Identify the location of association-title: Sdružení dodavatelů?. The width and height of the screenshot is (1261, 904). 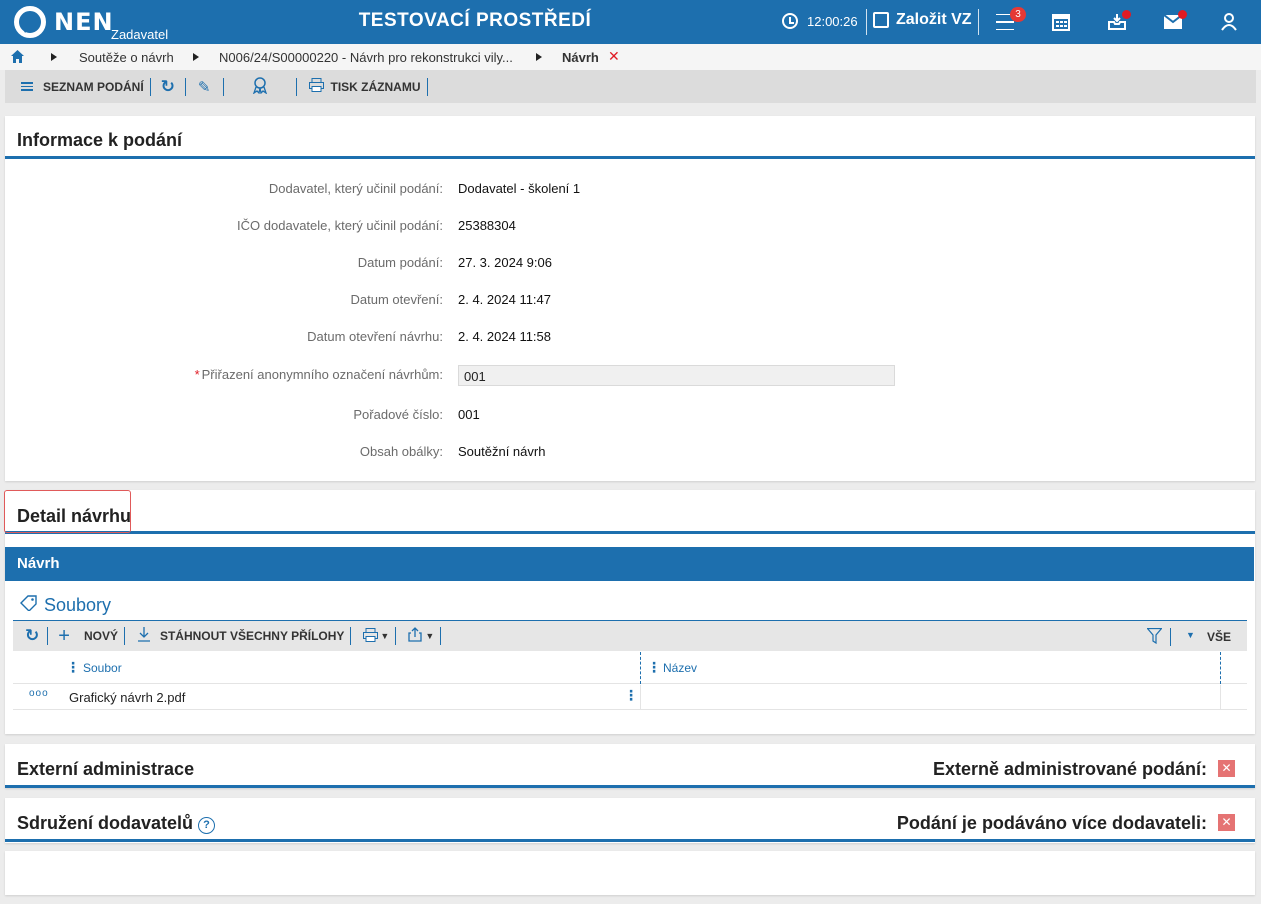
(116, 823).